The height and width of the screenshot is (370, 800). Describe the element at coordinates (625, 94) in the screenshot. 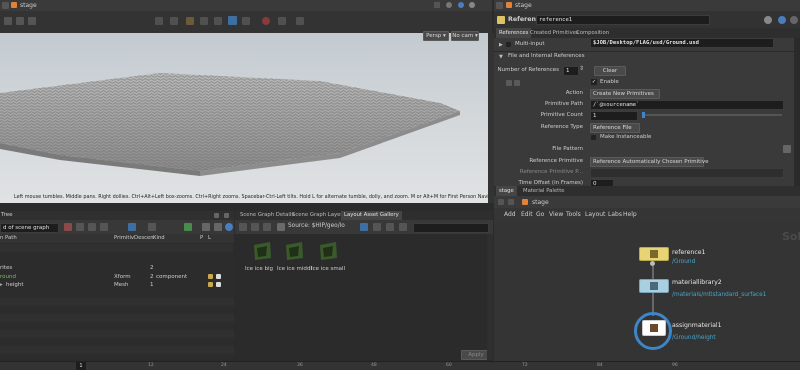

I see `action-menu: Create New Primitives` at that location.